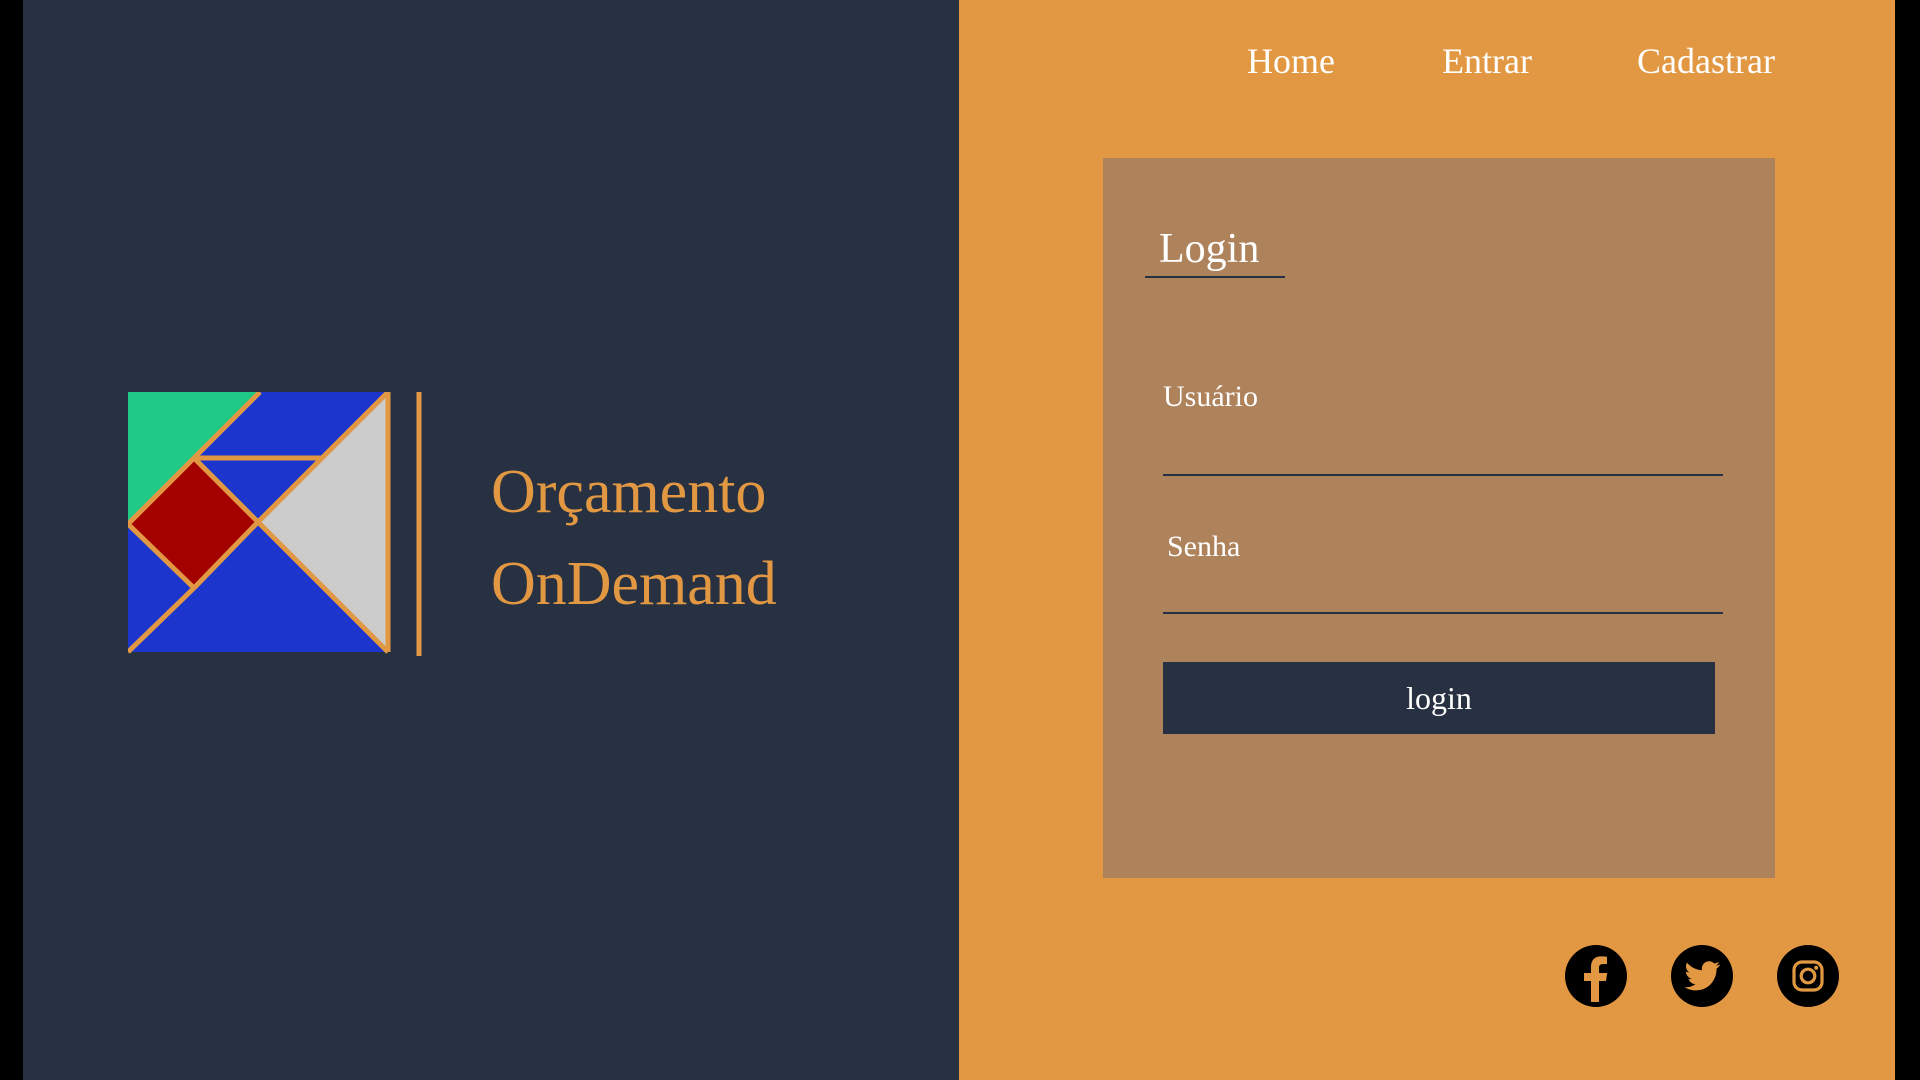 The image size is (1920, 1080). I want to click on login-title: Login, so click(1209, 249).